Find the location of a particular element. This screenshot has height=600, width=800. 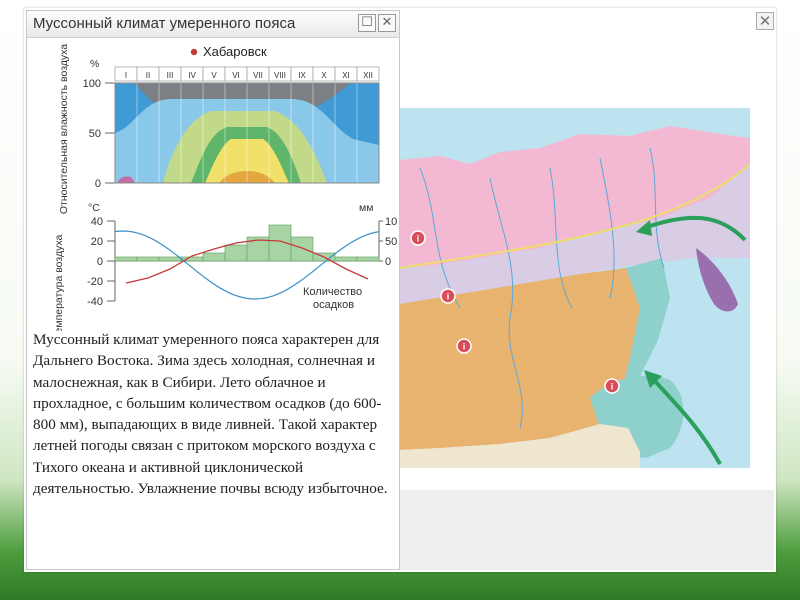

month-label: III is located at coordinates (170, 75).